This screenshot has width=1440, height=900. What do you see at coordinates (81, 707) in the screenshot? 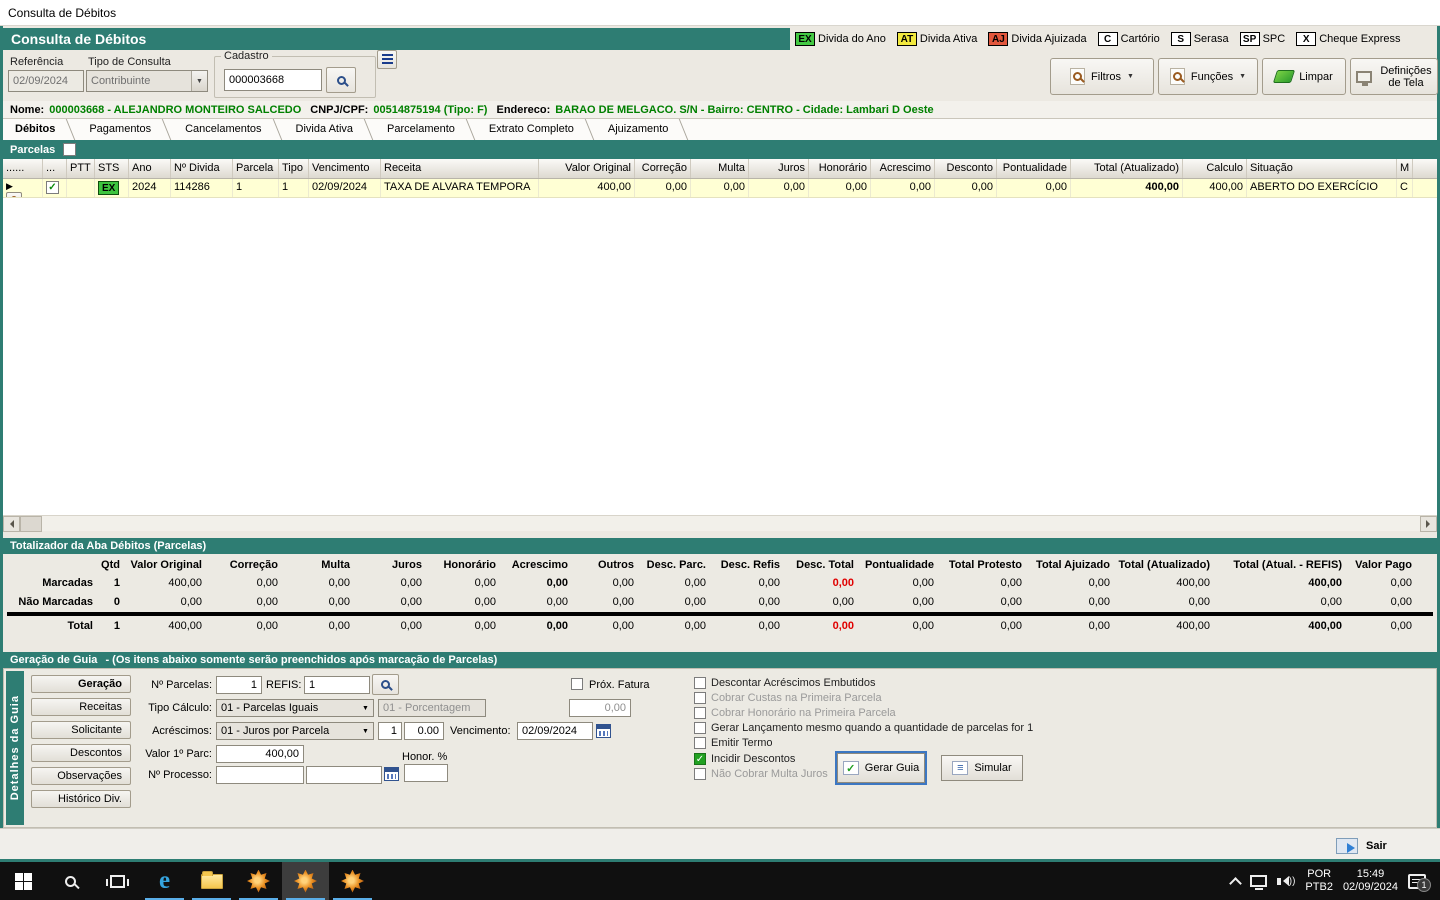
I see `guia-nav-receitas: Receitas` at bounding box center [81, 707].